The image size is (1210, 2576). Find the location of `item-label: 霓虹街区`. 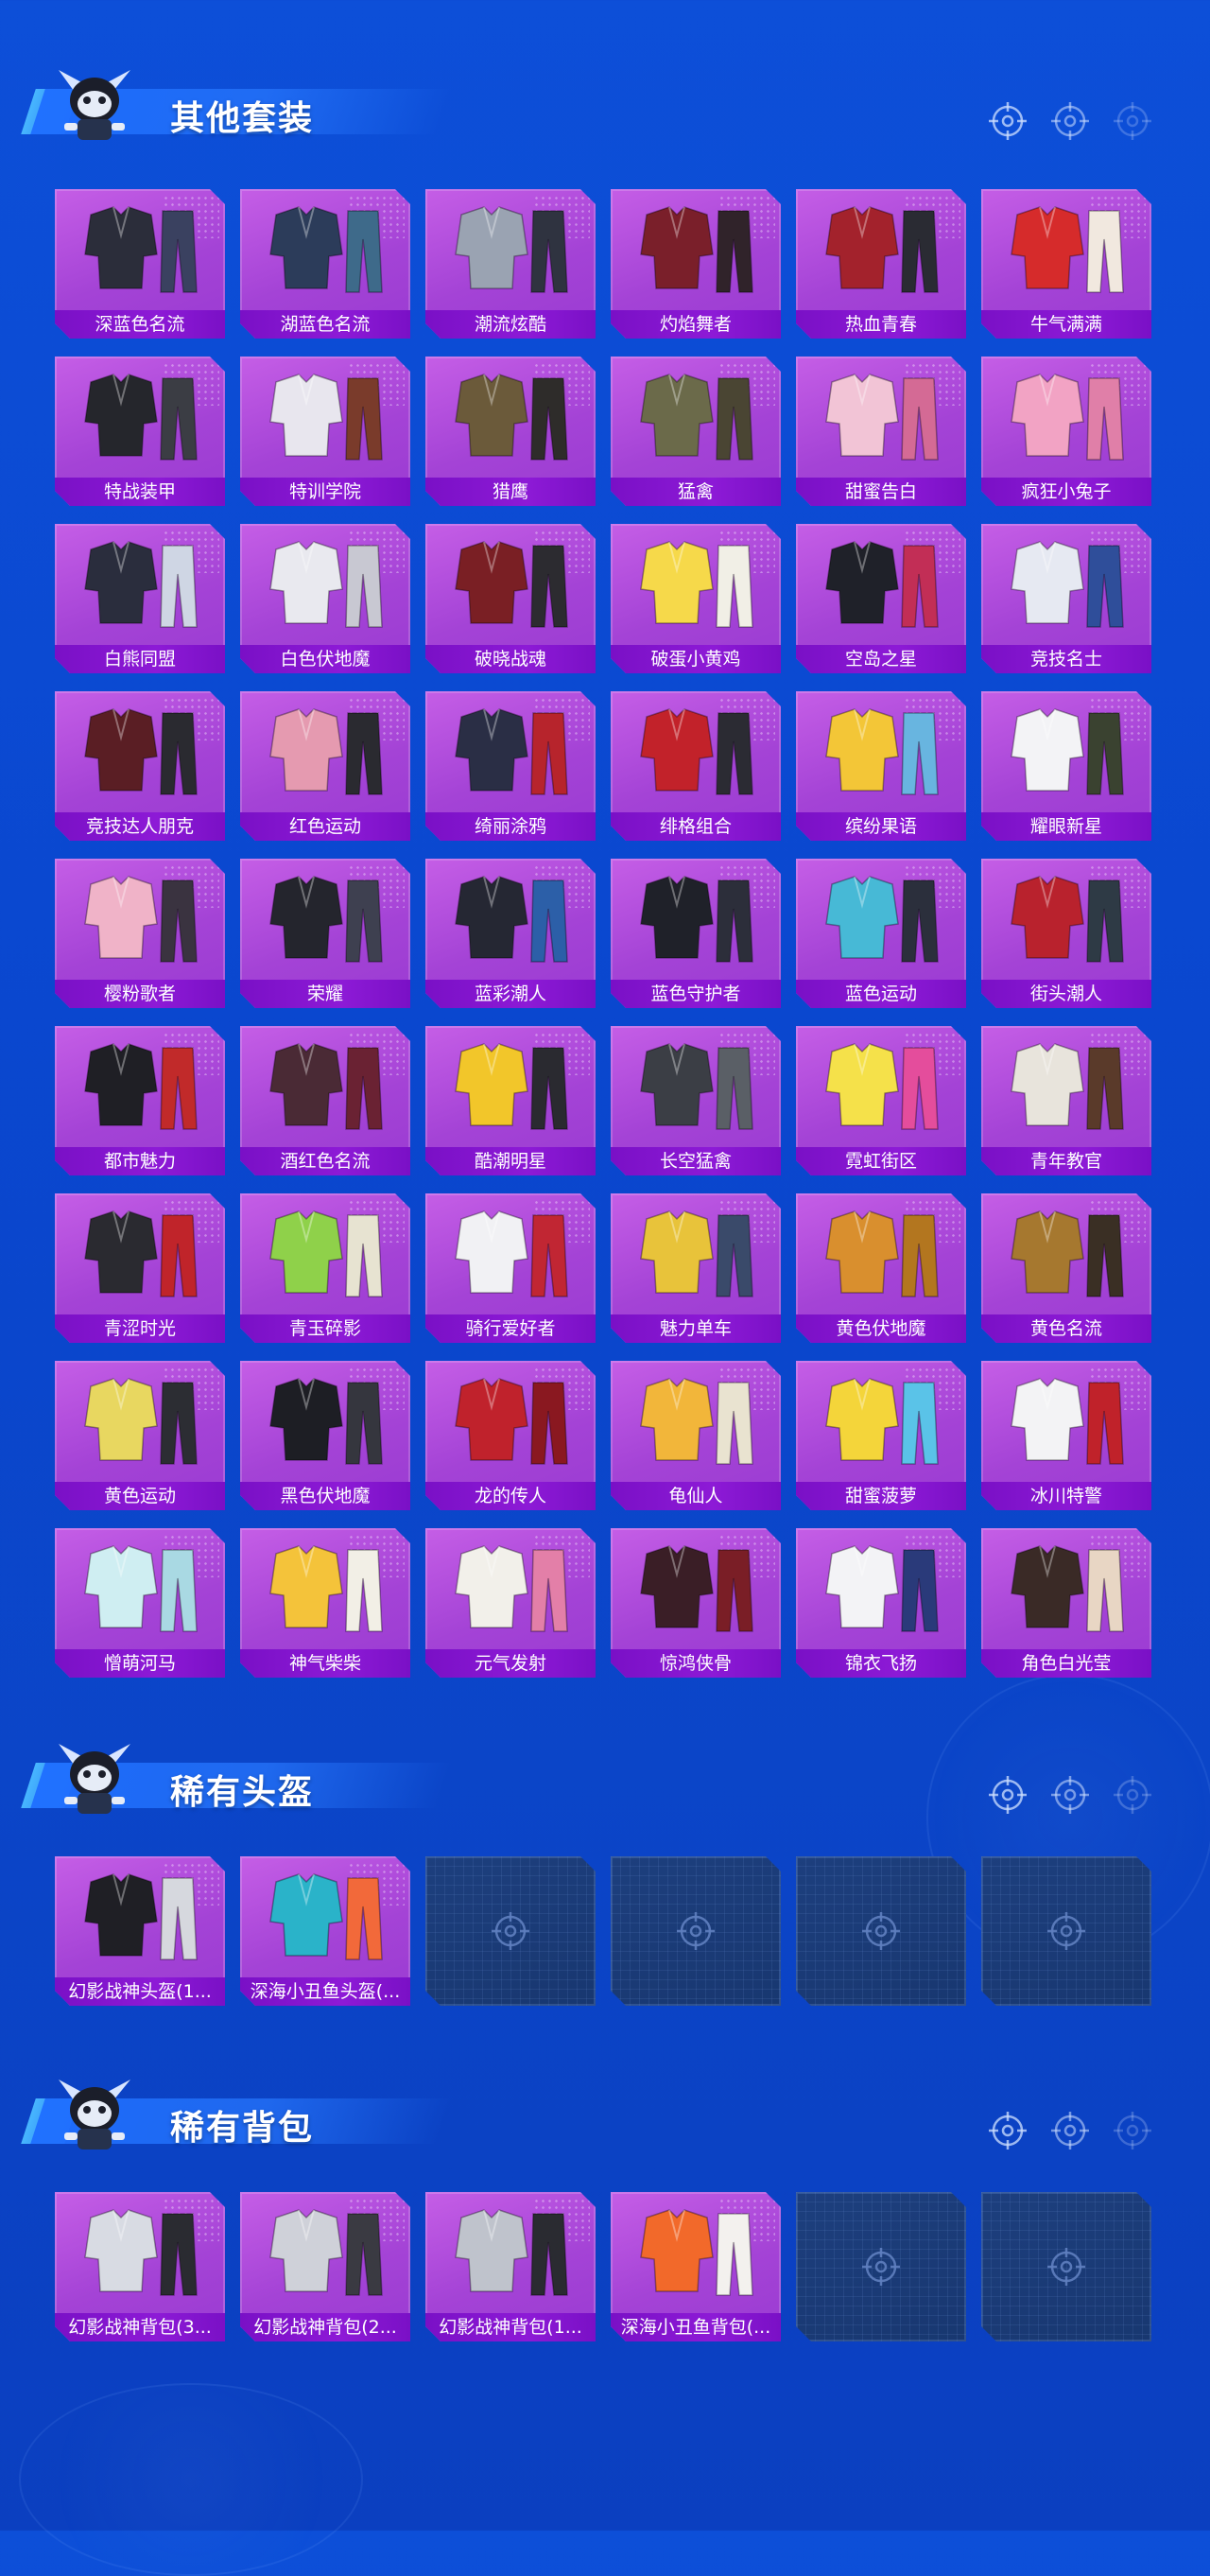

item-label: 霓虹街区 is located at coordinates (881, 1161).